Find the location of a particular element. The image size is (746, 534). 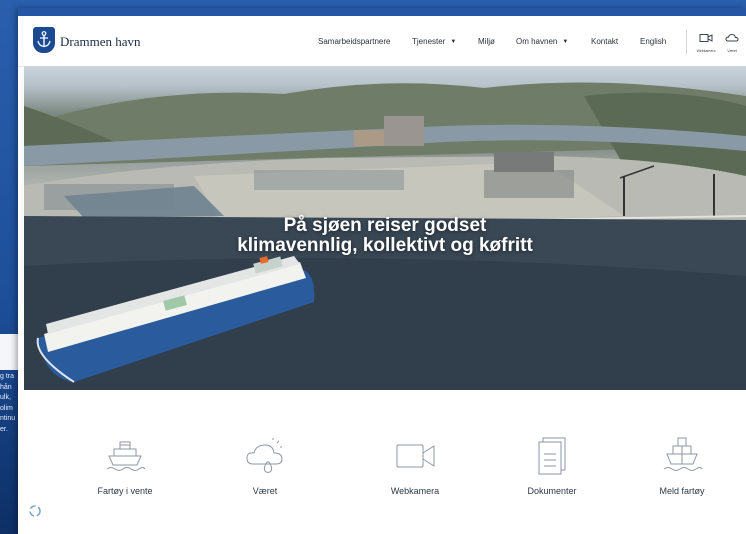

quicklink-fartoy-i-vente: Fartøy i vente is located at coordinates (125, 465).